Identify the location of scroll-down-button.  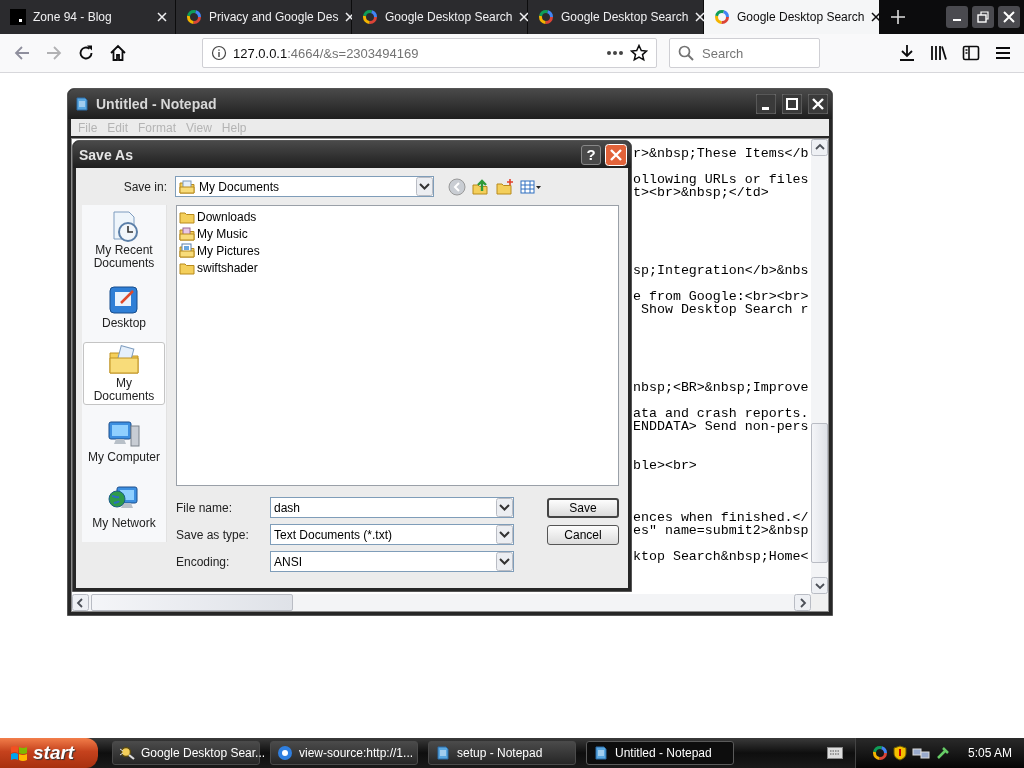
(819, 585).